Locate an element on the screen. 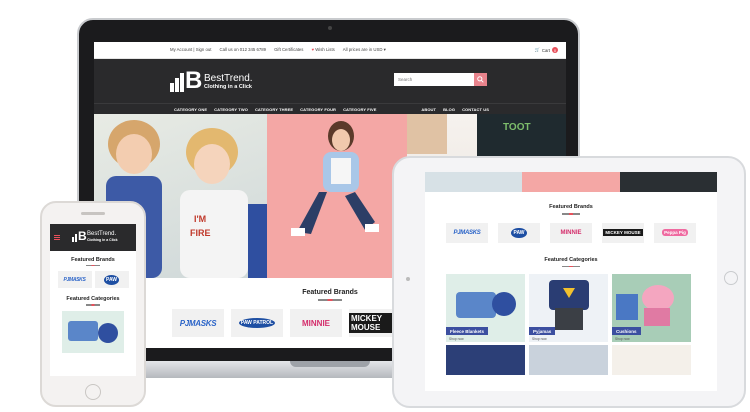  cart-icon: 🛒 is located at coordinates (537, 49).